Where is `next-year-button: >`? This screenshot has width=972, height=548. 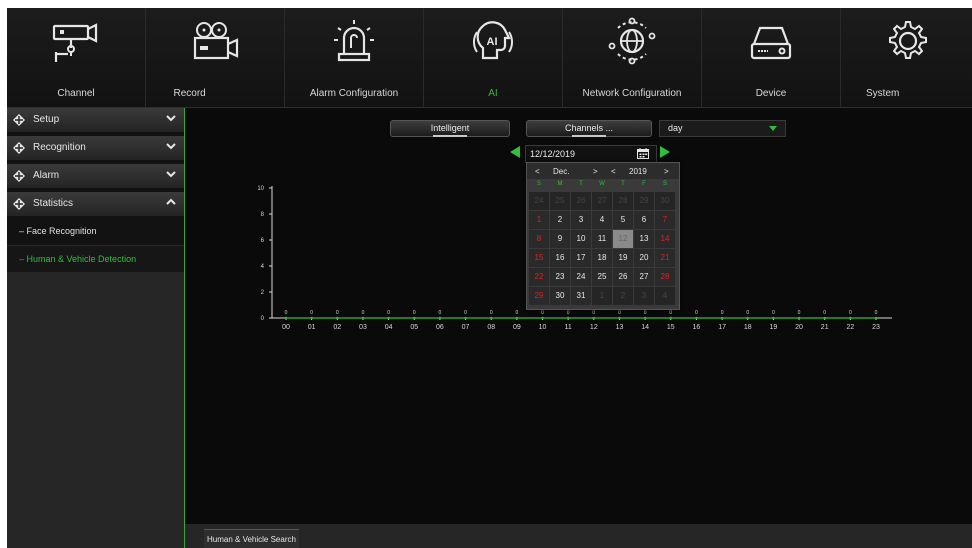
next-year-button: > is located at coordinates (666, 171).